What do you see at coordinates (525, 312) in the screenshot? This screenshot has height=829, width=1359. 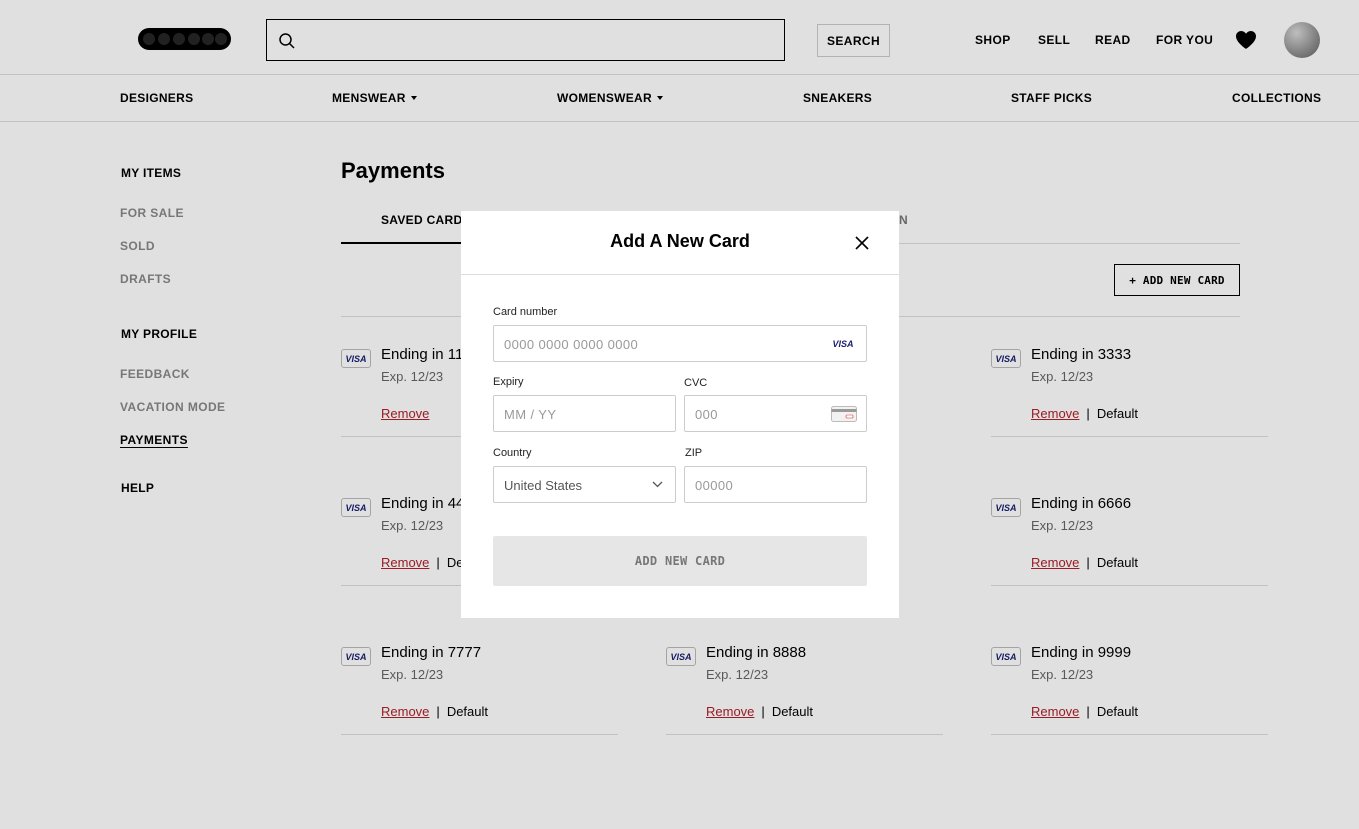 I see `card-number-label: Card number` at bounding box center [525, 312].